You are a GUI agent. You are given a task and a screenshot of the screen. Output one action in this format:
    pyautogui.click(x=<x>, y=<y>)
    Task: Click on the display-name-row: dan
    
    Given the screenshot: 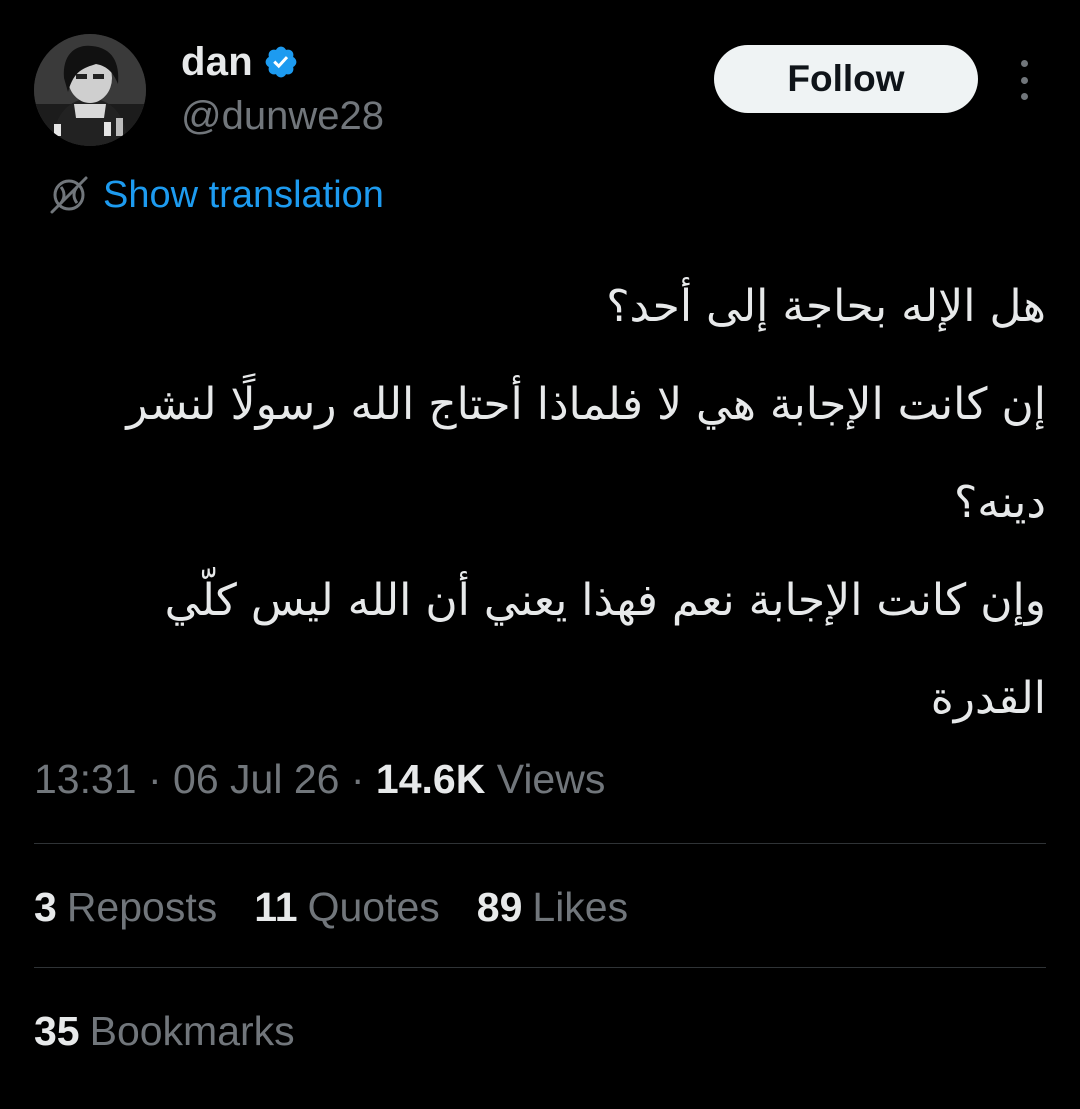 What is the action you would take?
    pyautogui.click(x=282, y=62)
    